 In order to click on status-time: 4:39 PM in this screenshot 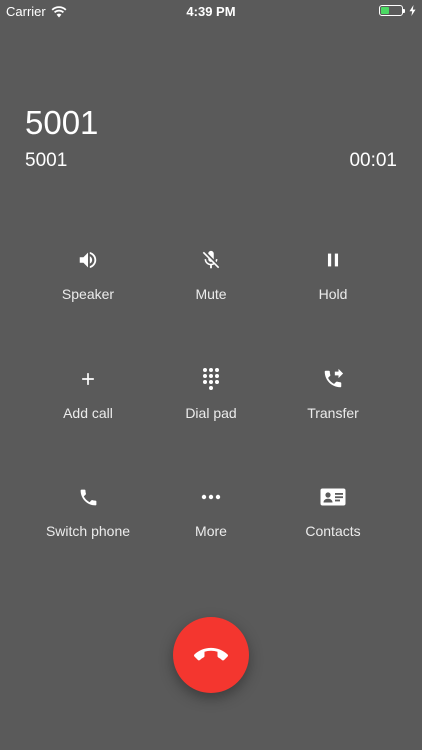, I will do `click(211, 11)`.